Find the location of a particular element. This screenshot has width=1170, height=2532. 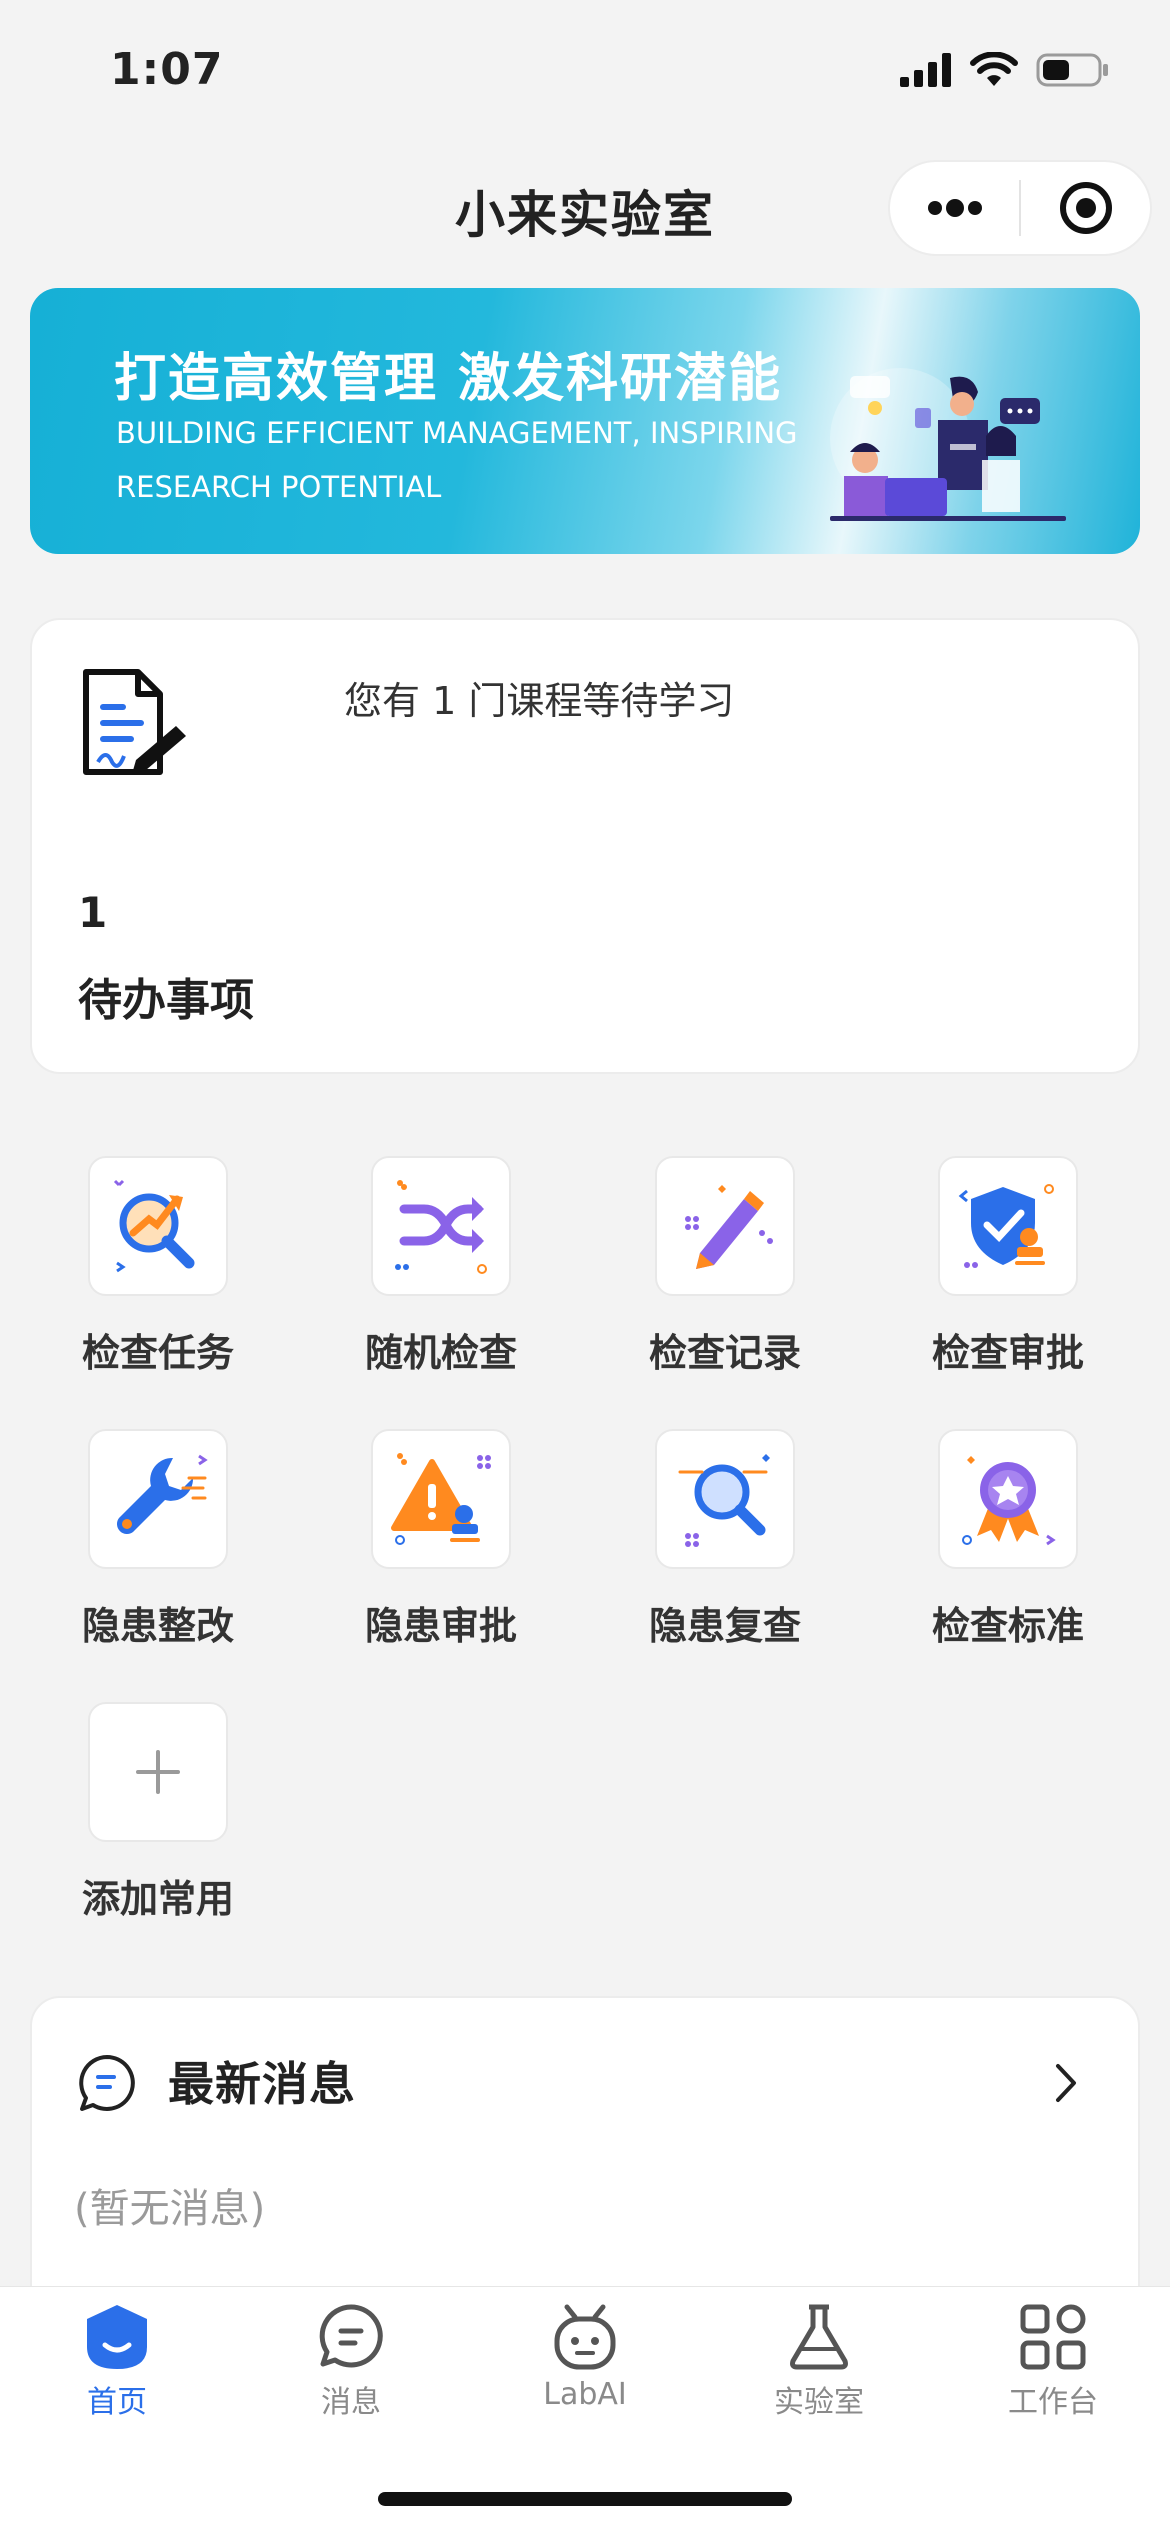

hazard-approval-tile is located at coordinates (441, 1499).